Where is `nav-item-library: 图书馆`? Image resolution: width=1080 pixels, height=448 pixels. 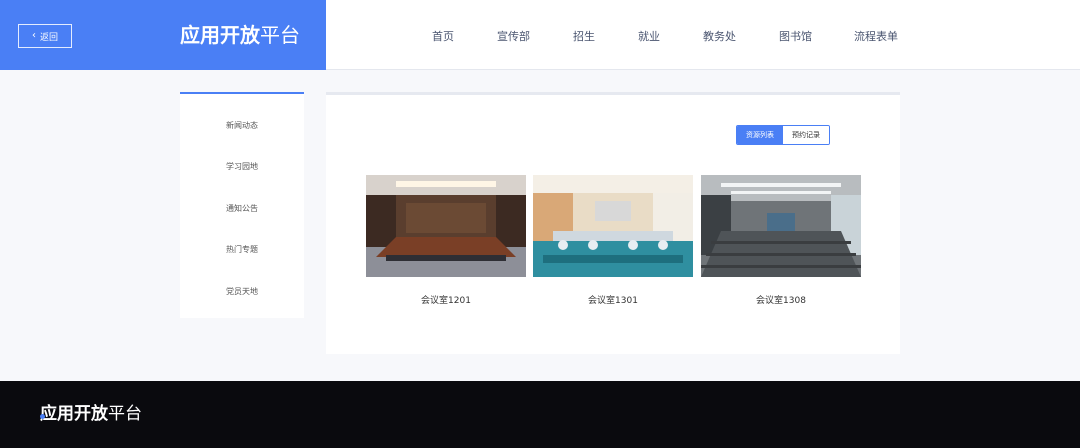 nav-item-library: 图书馆 is located at coordinates (795, 36).